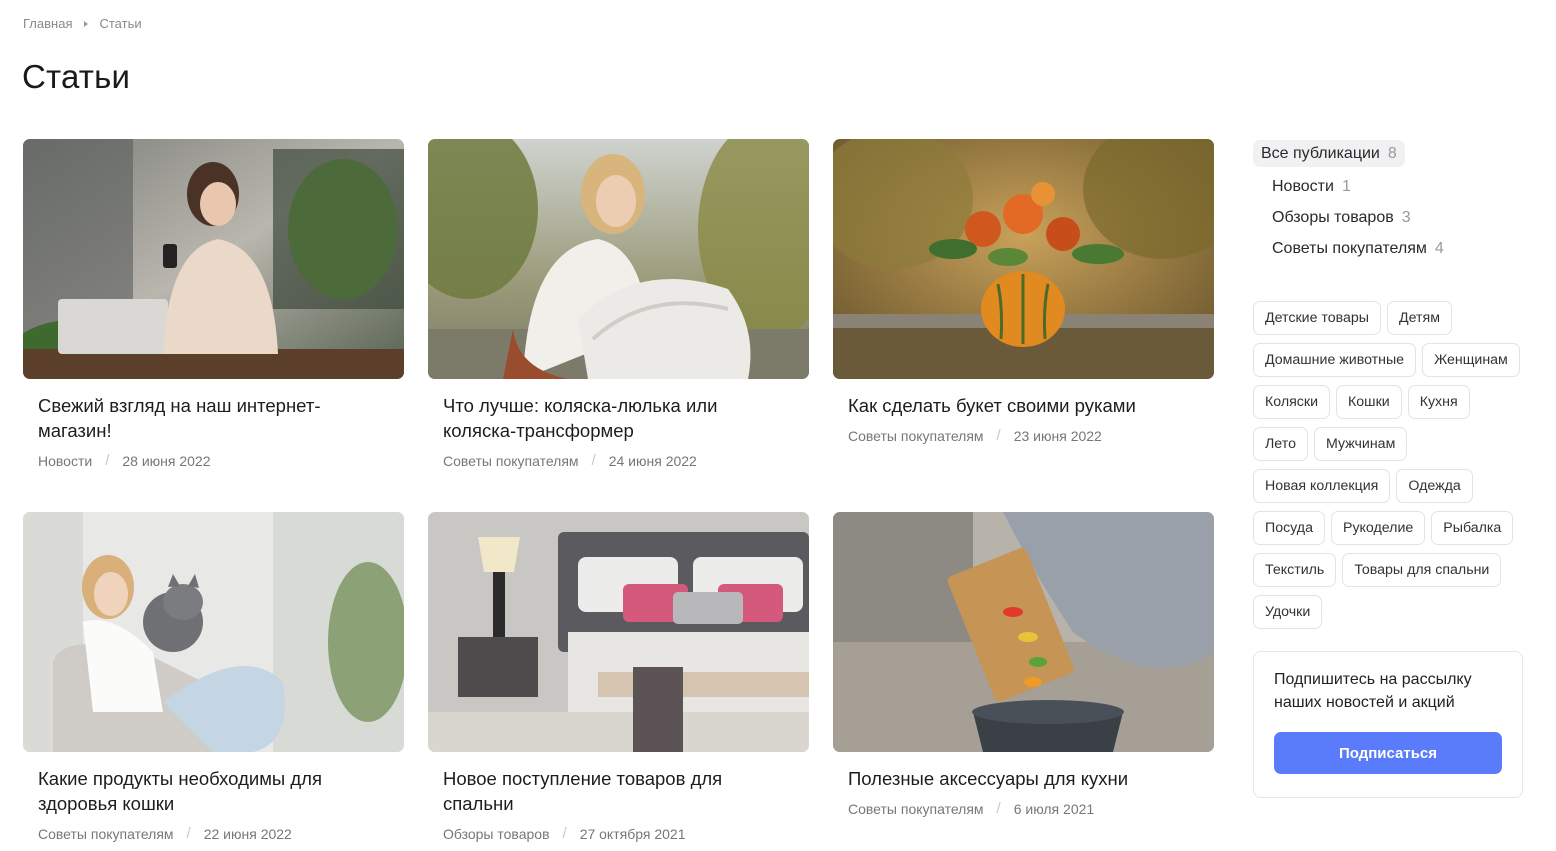 The image size is (1556, 851). Describe the element at coordinates (1346, 186) in the screenshot. I see `category-count: 1` at that location.